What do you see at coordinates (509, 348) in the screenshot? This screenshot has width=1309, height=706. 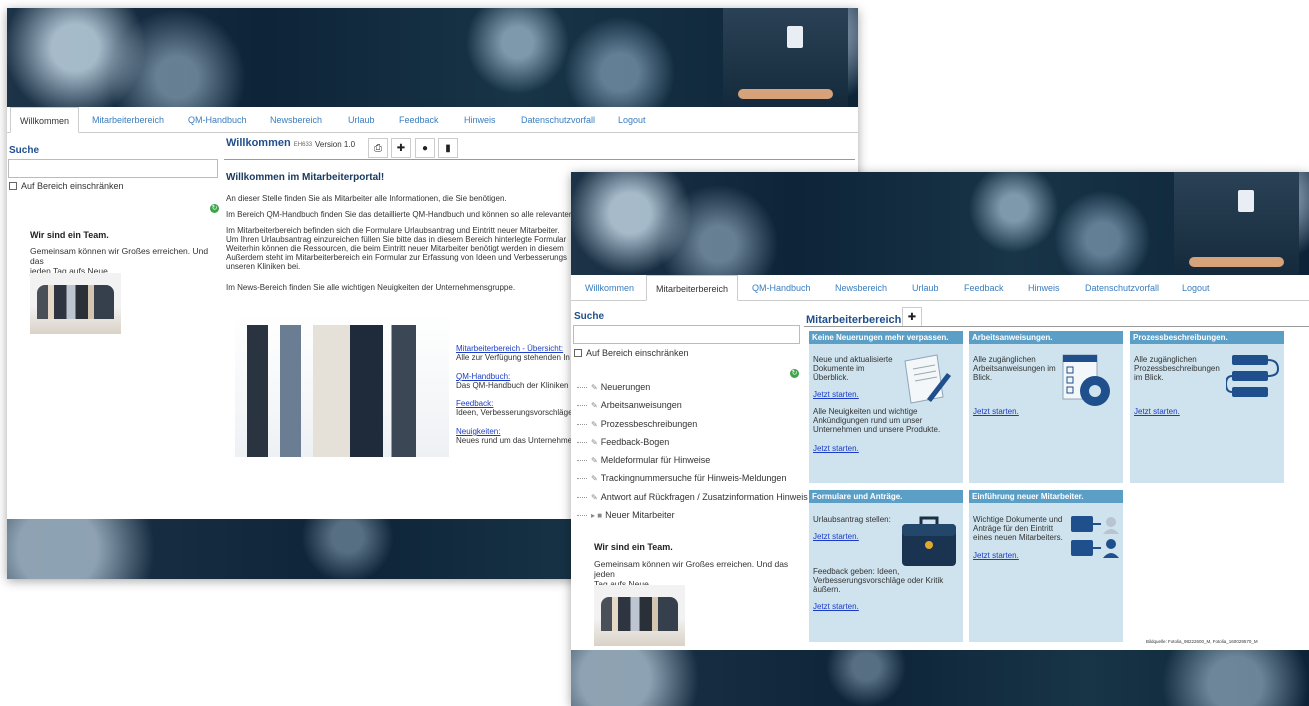 I see `link-mitarbeiterbereich: Mitarbeiterbereich - Übersicht:` at bounding box center [509, 348].